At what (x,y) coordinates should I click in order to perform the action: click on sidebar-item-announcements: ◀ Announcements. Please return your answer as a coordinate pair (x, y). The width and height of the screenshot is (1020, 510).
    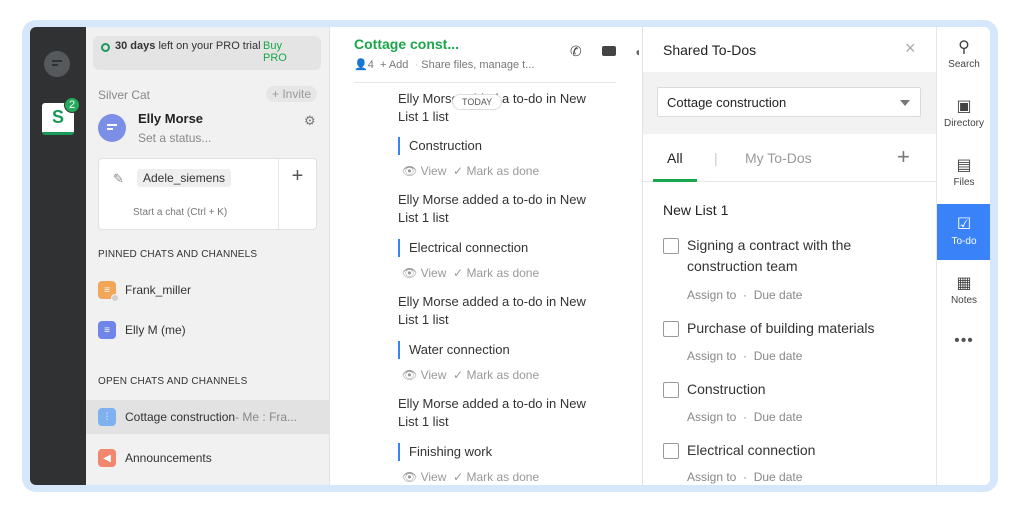
    Looking at the image, I should click on (207, 458).